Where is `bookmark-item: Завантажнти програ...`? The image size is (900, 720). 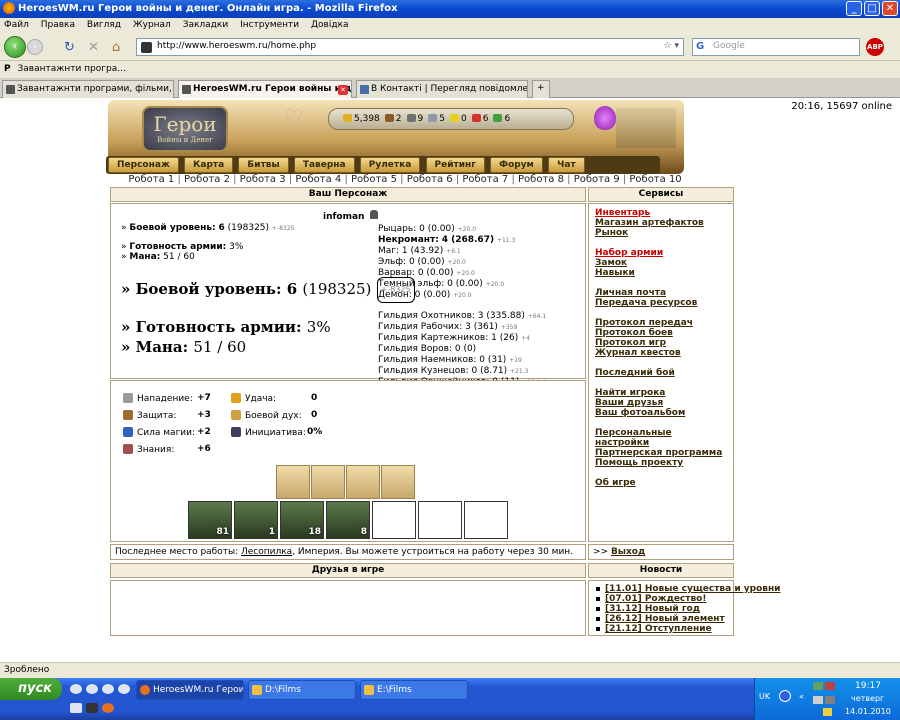
bookmark-item: Завантажнти програ... is located at coordinates (71, 69).